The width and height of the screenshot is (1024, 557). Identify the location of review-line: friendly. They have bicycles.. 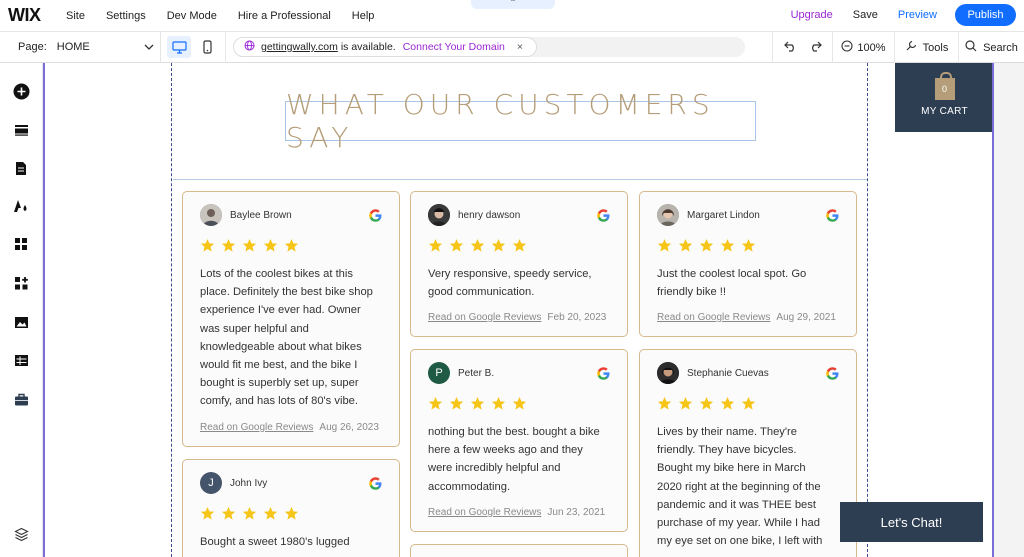
(727, 450).